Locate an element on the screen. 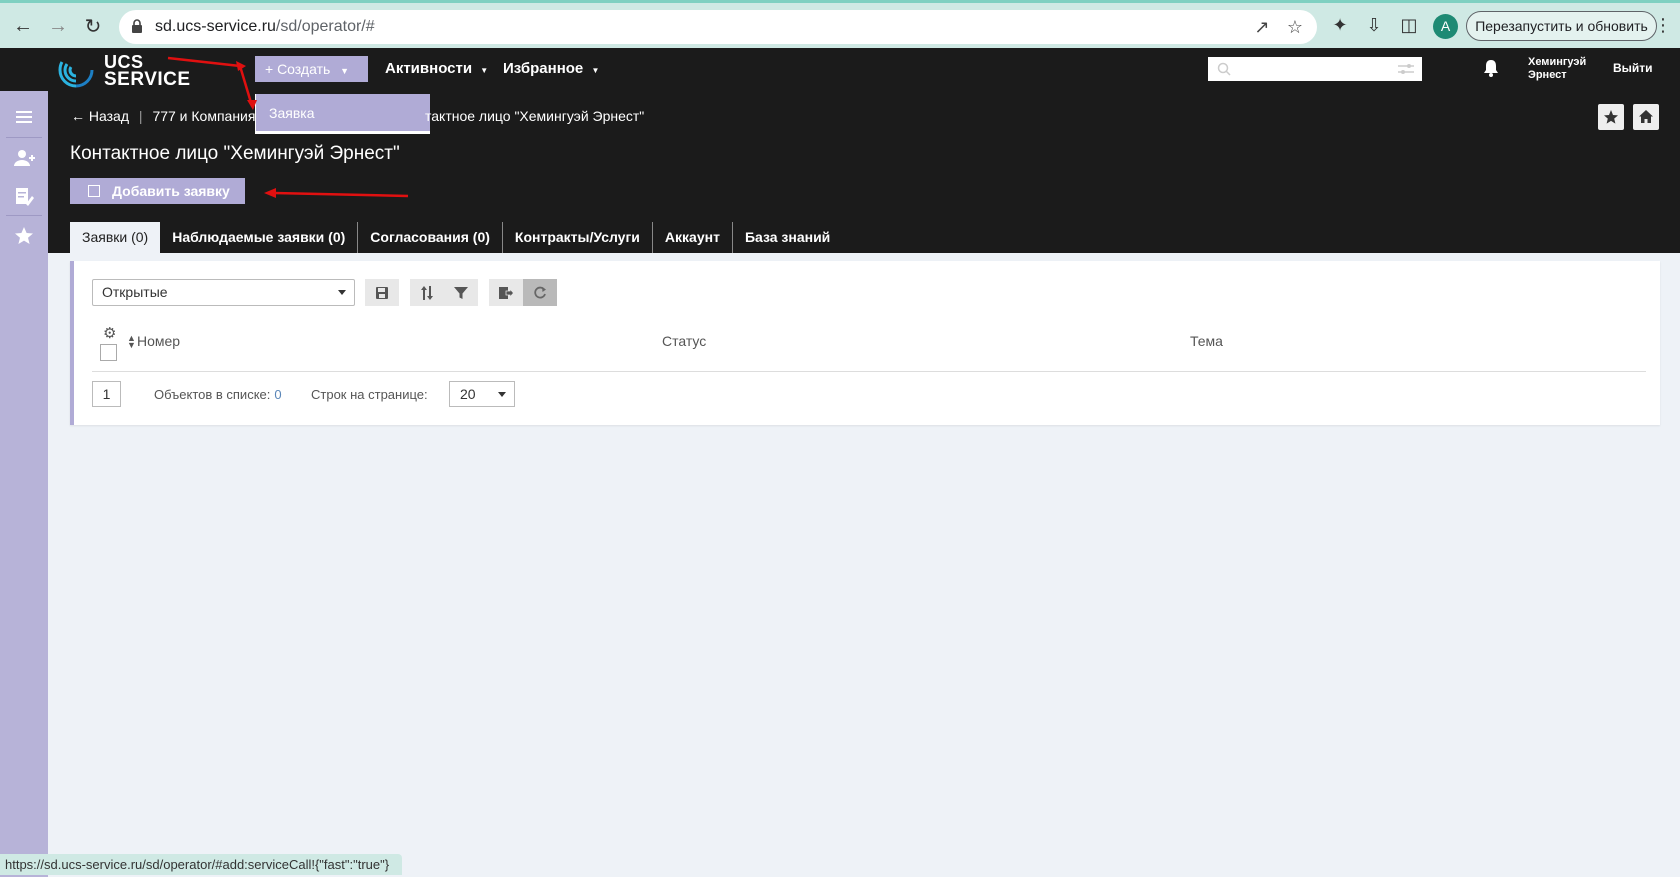 The width and height of the screenshot is (1680, 877). save-icon is located at coordinates (382, 292).